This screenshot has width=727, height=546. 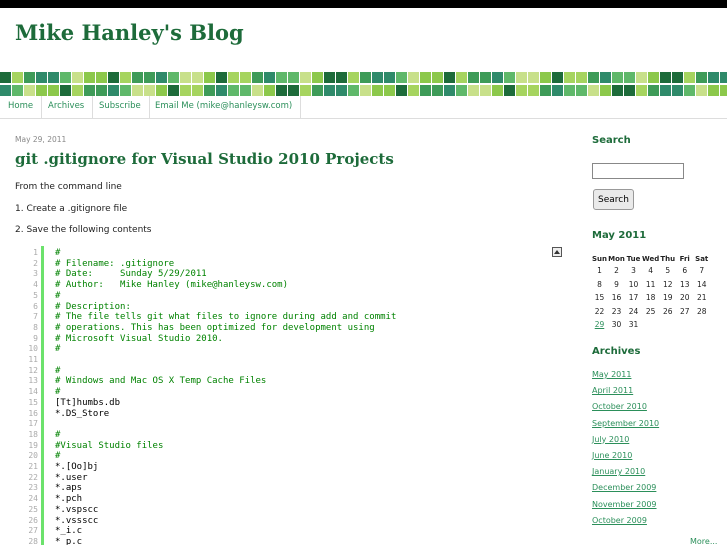 What do you see at coordinates (35, 263) in the screenshot?
I see `line-number: 2` at bounding box center [35, 263].